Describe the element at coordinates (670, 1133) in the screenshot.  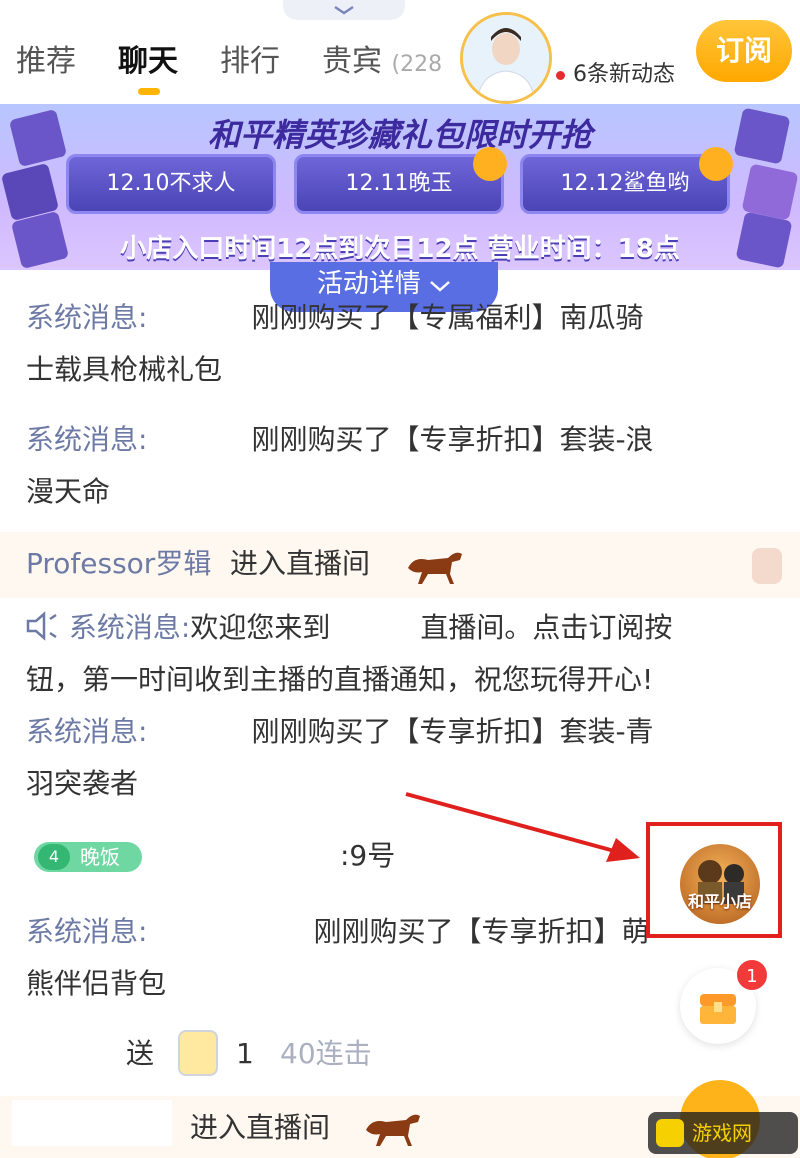
I see `gamepad-icon` at that location.